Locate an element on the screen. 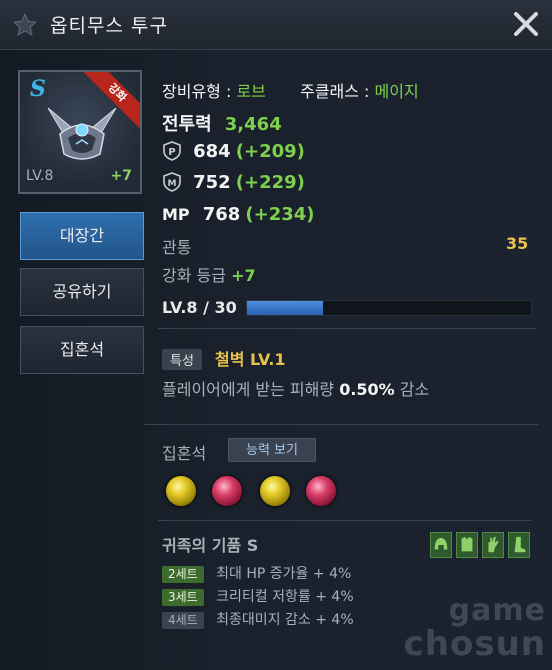 The width and height of the screenshot is (552, 670). trait-desc-value: 0.50% is located at coordinates (367, 389).